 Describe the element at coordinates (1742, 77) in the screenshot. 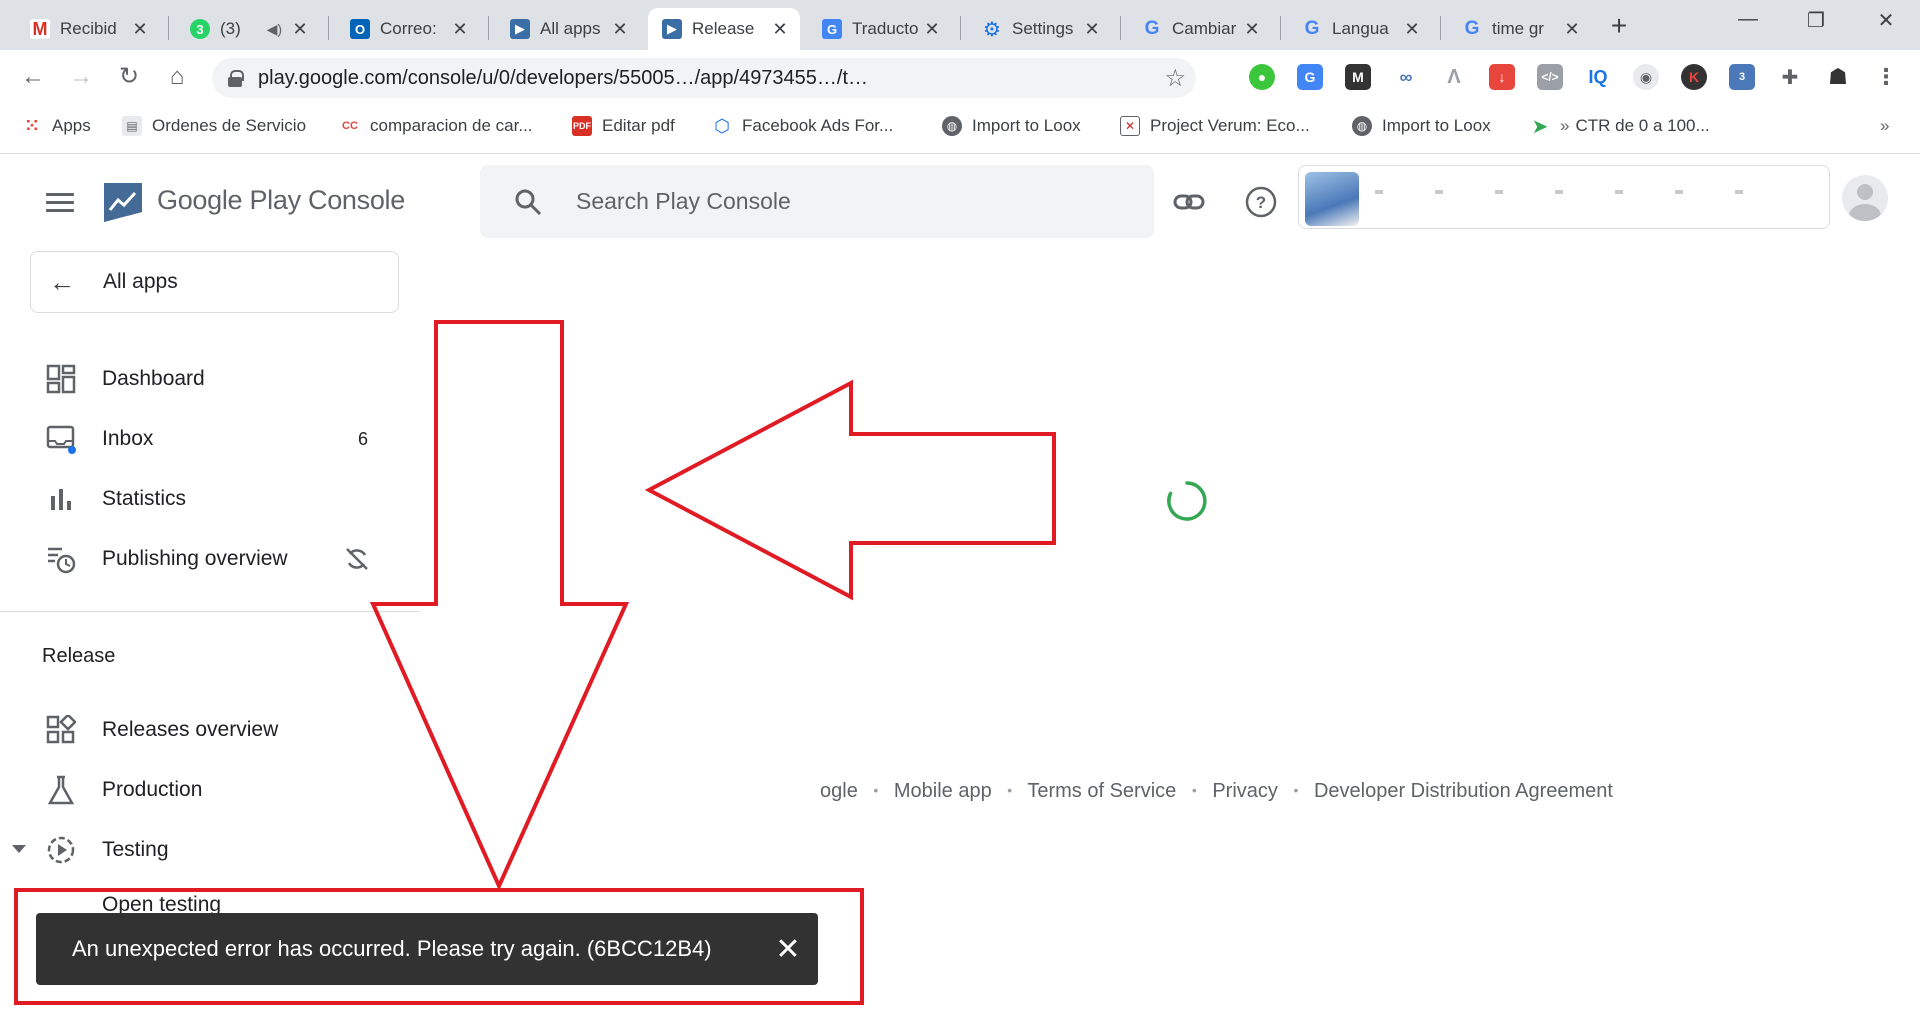

I see `extension-badge-icon: 3` at that location.